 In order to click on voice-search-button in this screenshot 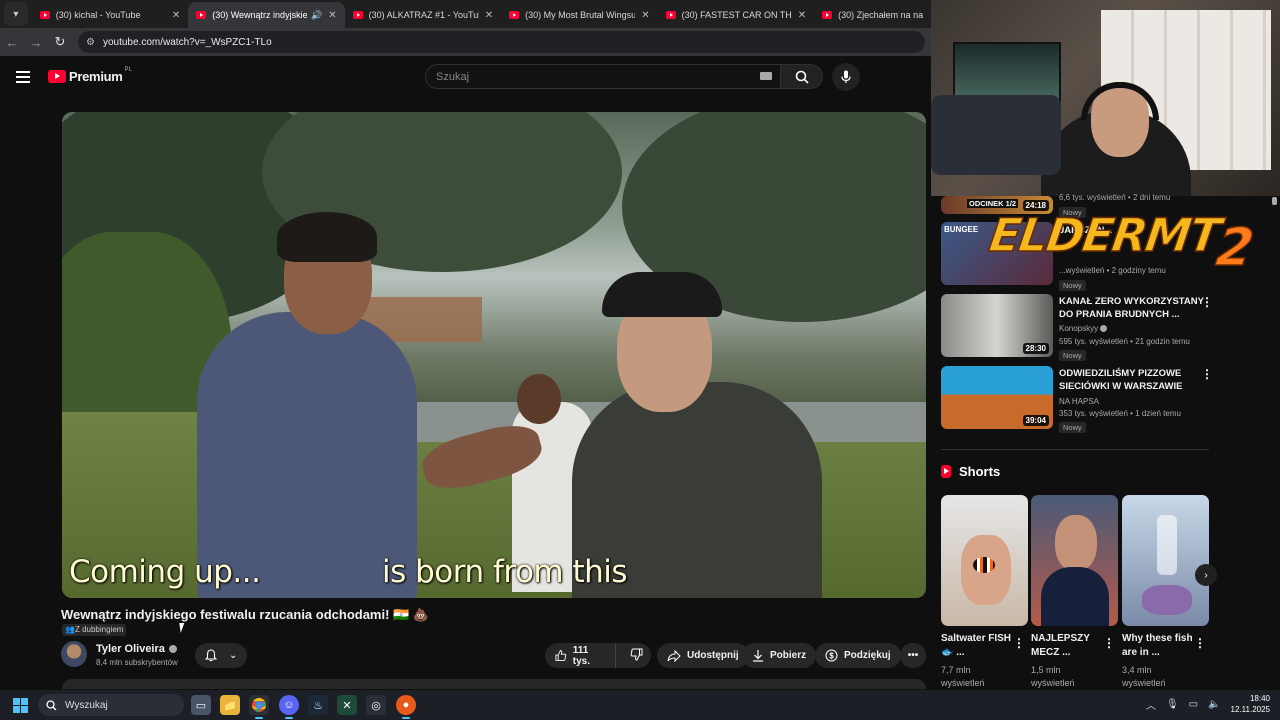, I will do `click(846, 77)`.